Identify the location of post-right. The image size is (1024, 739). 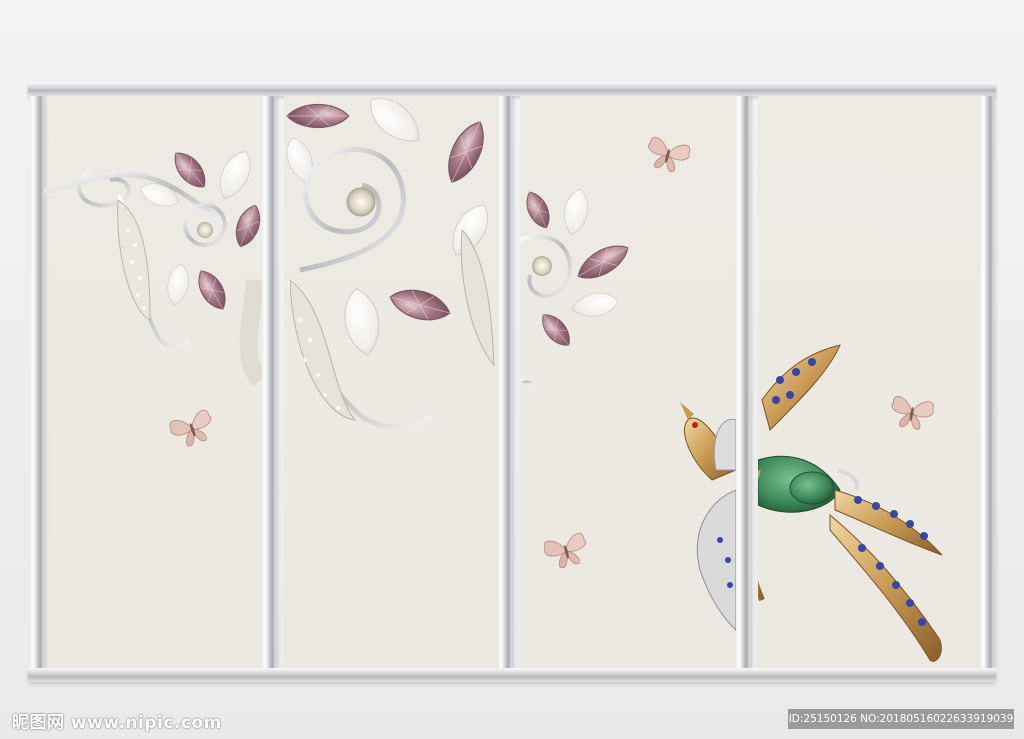
(987, 382).